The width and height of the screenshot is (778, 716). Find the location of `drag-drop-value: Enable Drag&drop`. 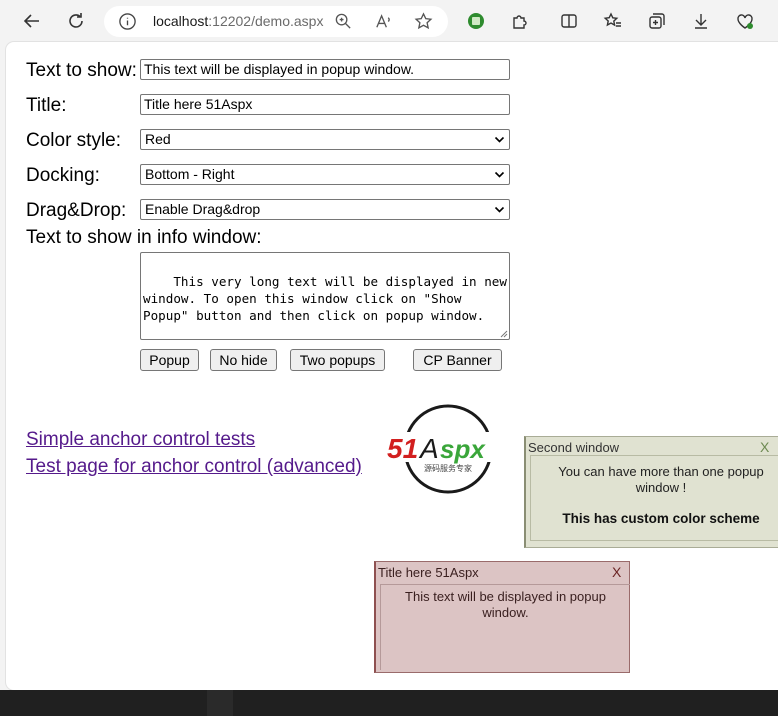

drag-drop-value: Enable Drag&drop is located at coordinates (203, 209).